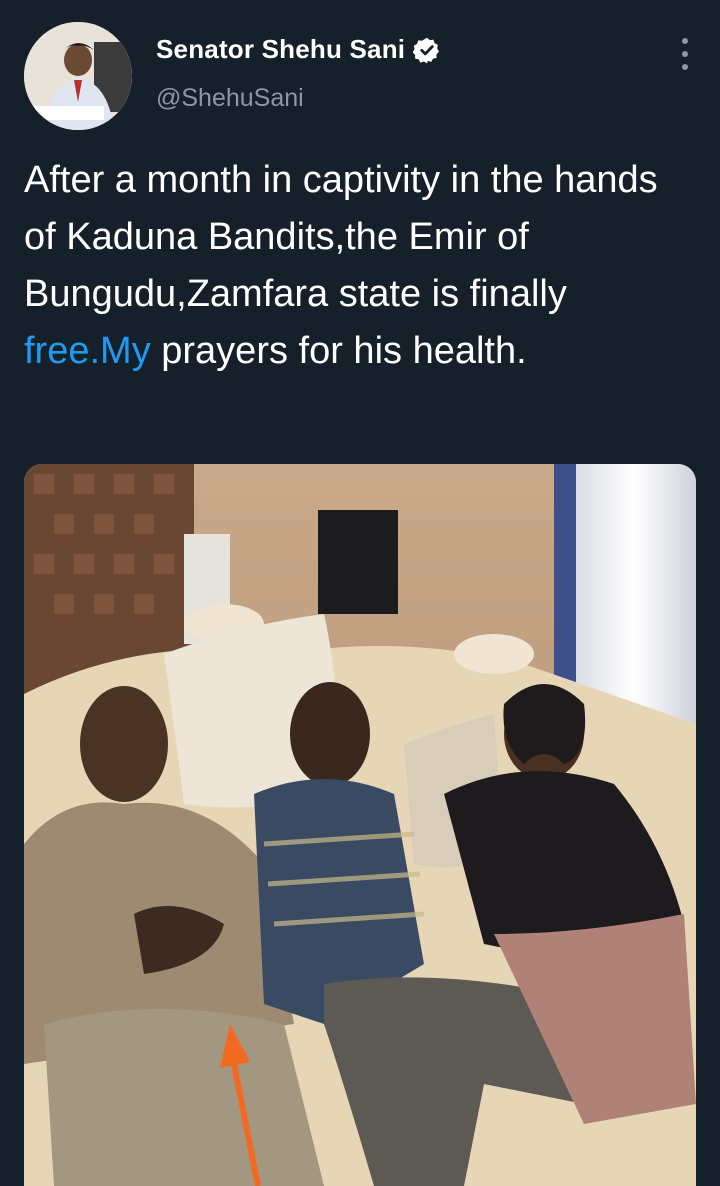 The width and height of the screenshot is (720, 1186). What do you see at coordinates (230, 98) in the screenshot?
I see `author-handle: @ShehuSani` at bounding box center [230, 98].